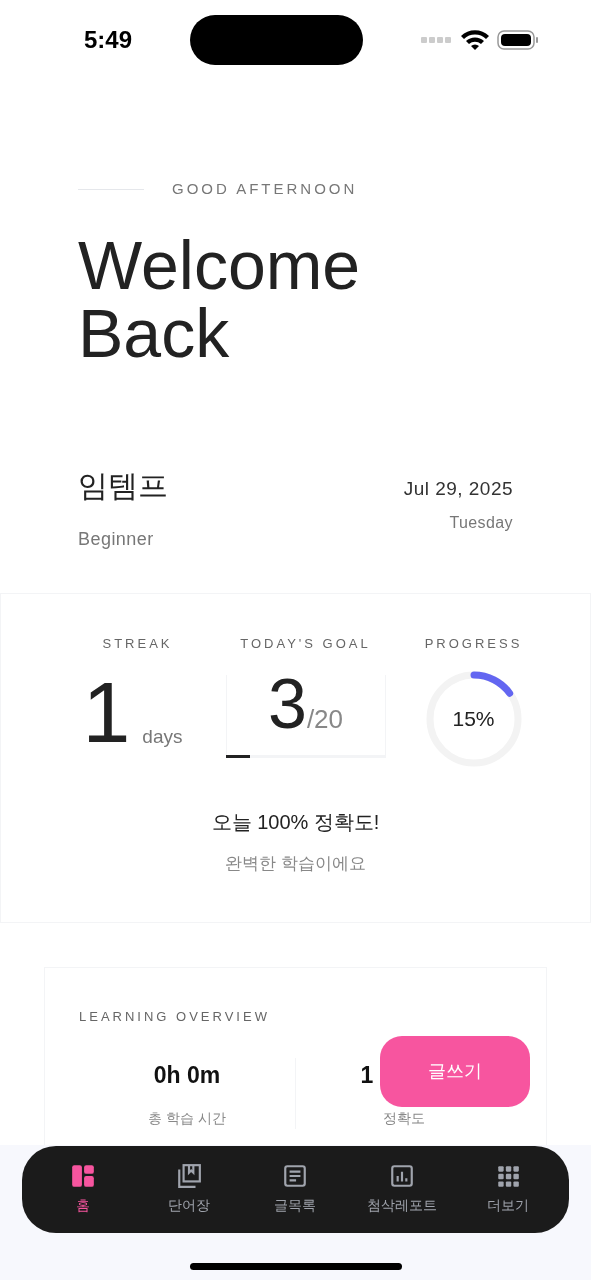 Image resolution: width=591 pixels, height=1280 pixels. I want to click on tab-item: 글목록, so click(295, 1189).